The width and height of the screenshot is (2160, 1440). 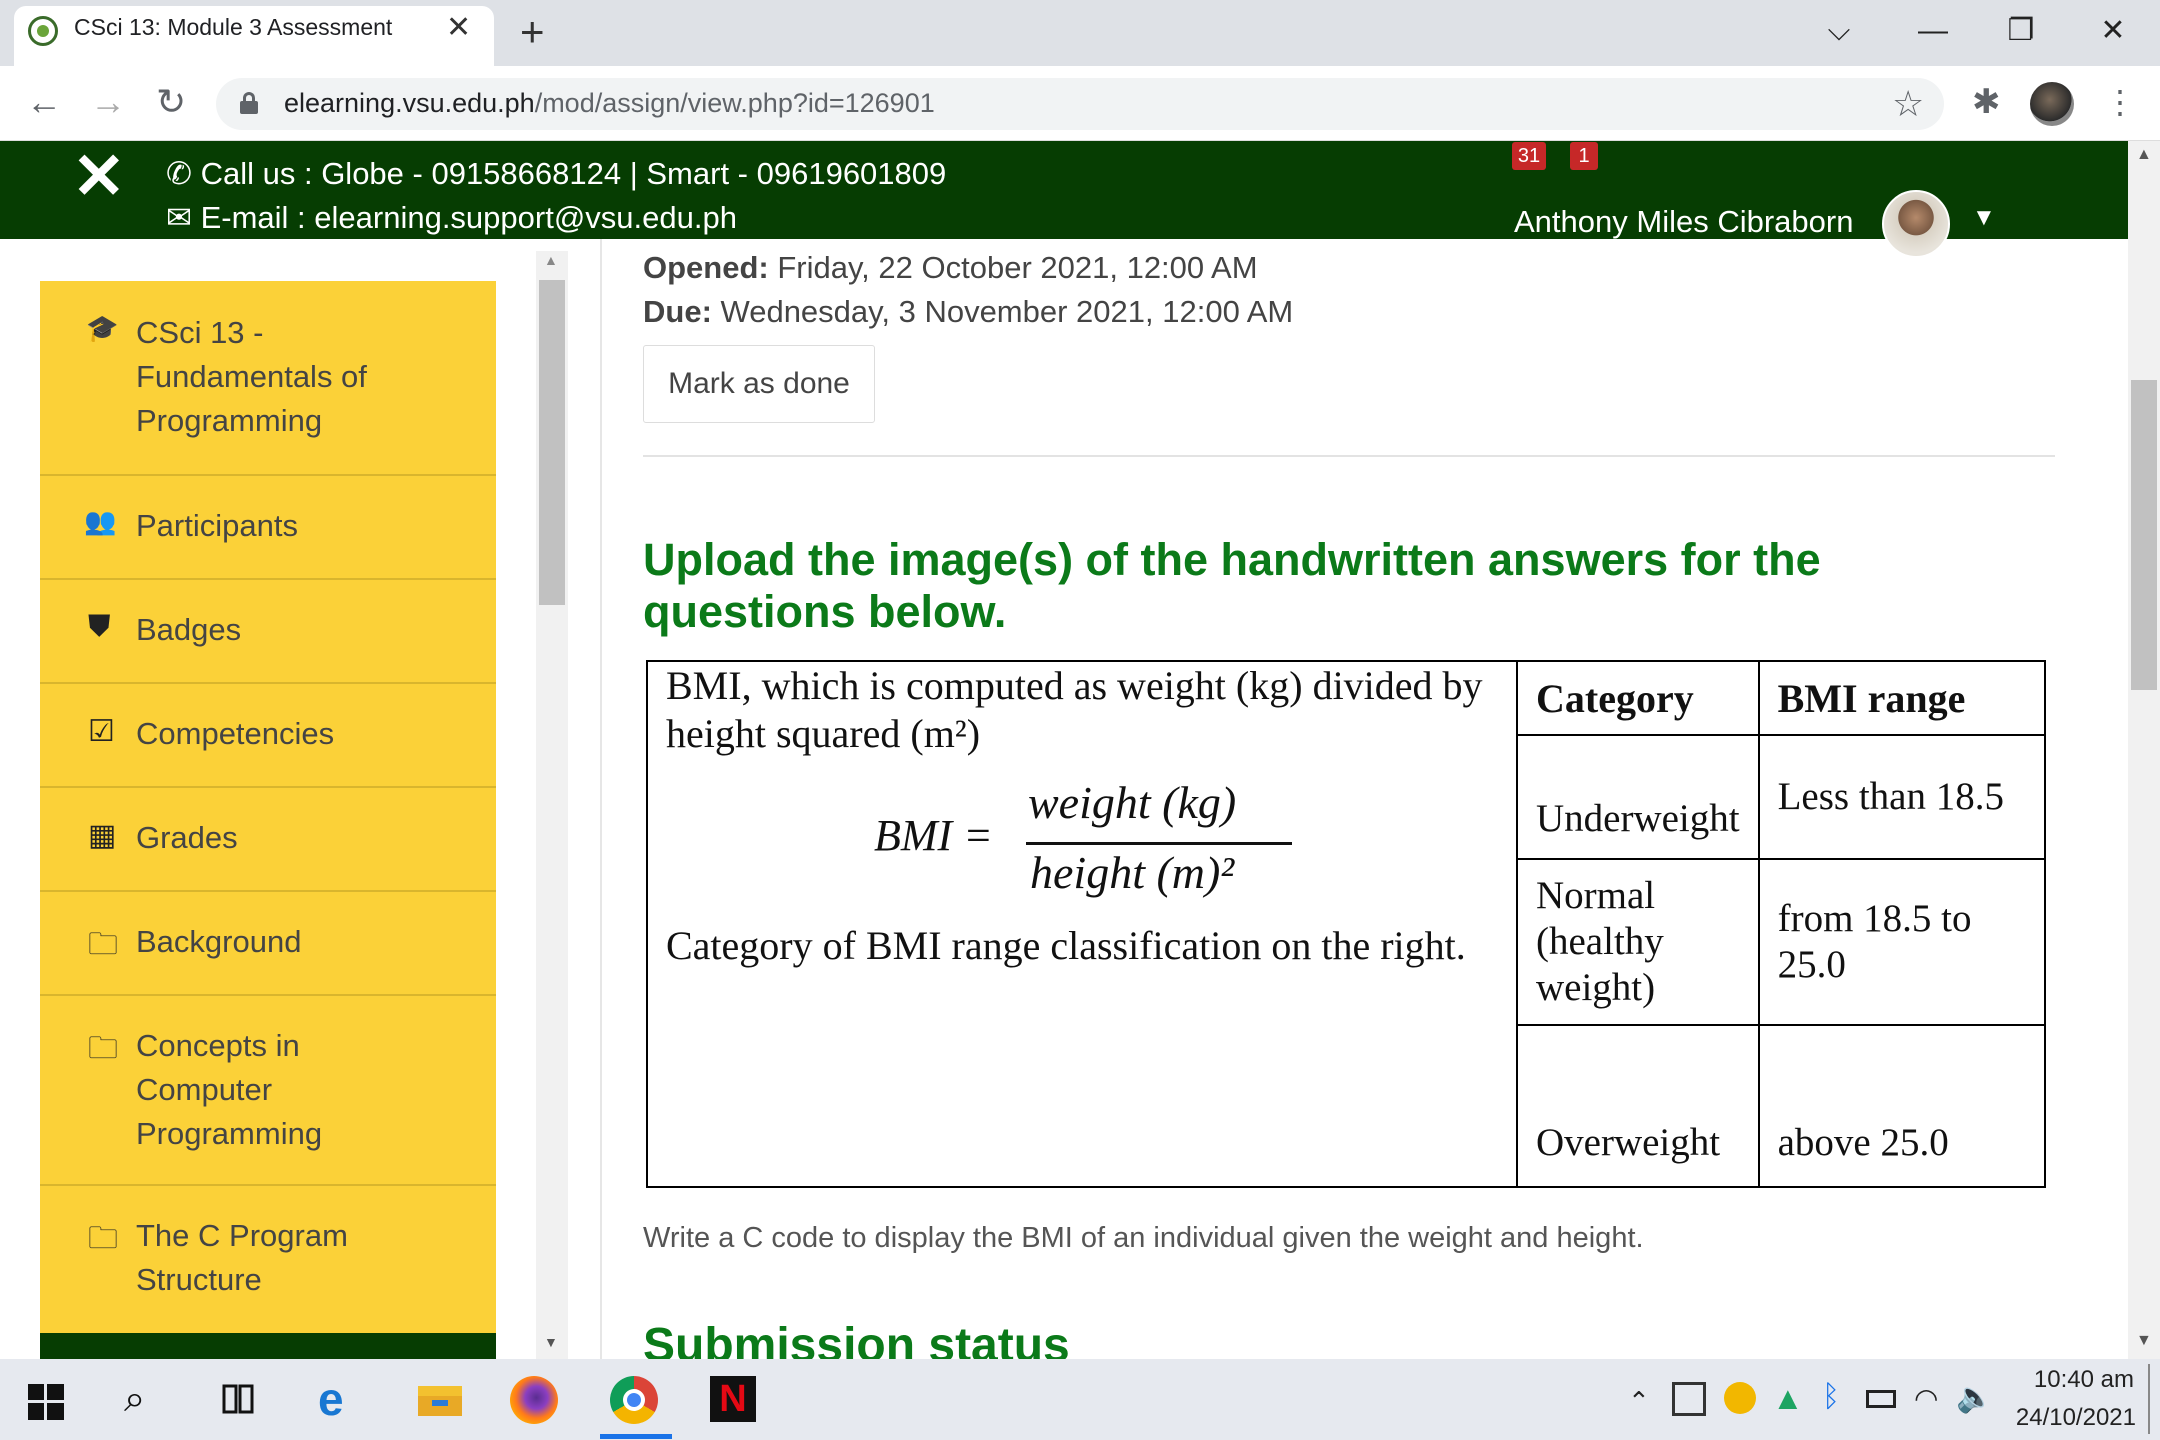 I want to click on close-drawer-icon: ✕, so click(x=99, y=176).